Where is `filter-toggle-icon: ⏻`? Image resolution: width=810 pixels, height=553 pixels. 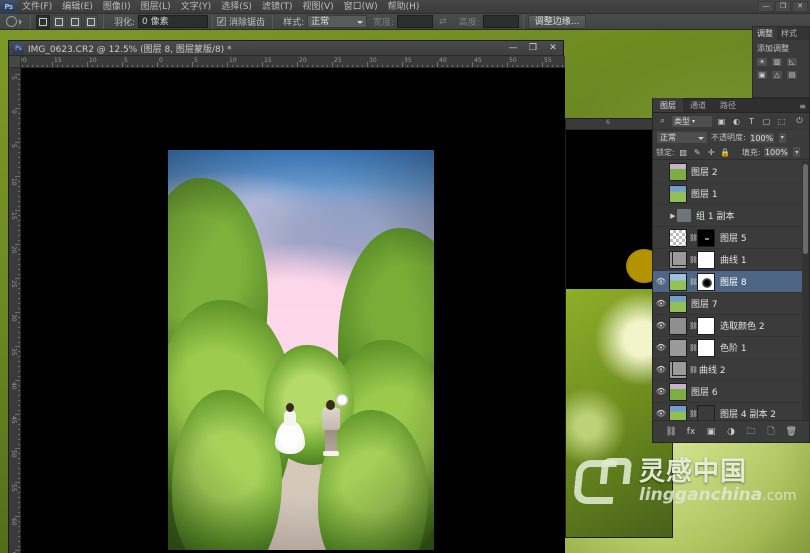
filter-toggle-icon: ⏻ is located at coordinates (799, 121).